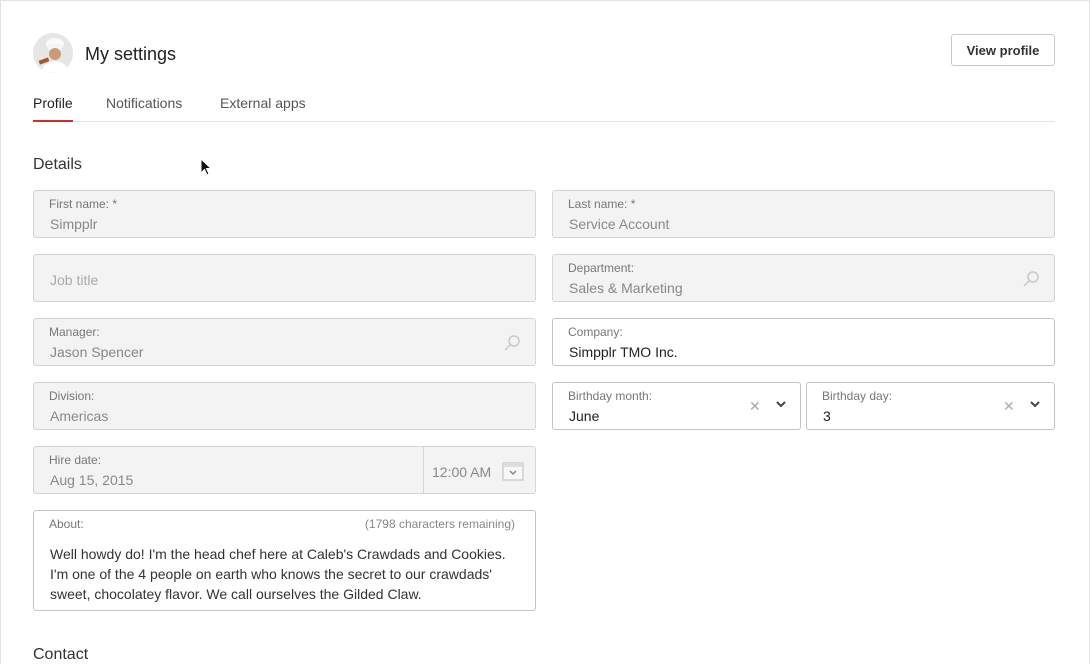 The image size is (1090, 664). I want to click on birthday-month-label: Birthday month:, so click(610, 396).